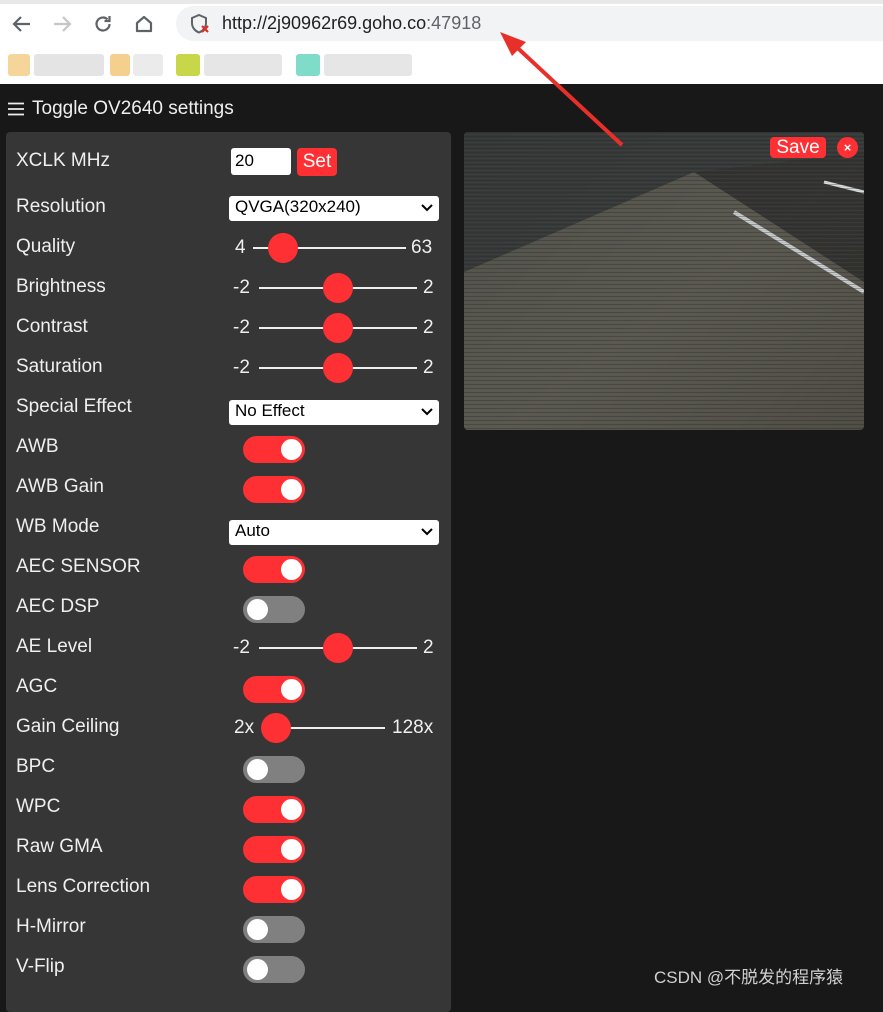 The height and width of the screenshot is (1012, 883). What do you see at coordinates (274, 809) in the screenshot?
I see `wpc-switch` at bounding box center [274, 809].